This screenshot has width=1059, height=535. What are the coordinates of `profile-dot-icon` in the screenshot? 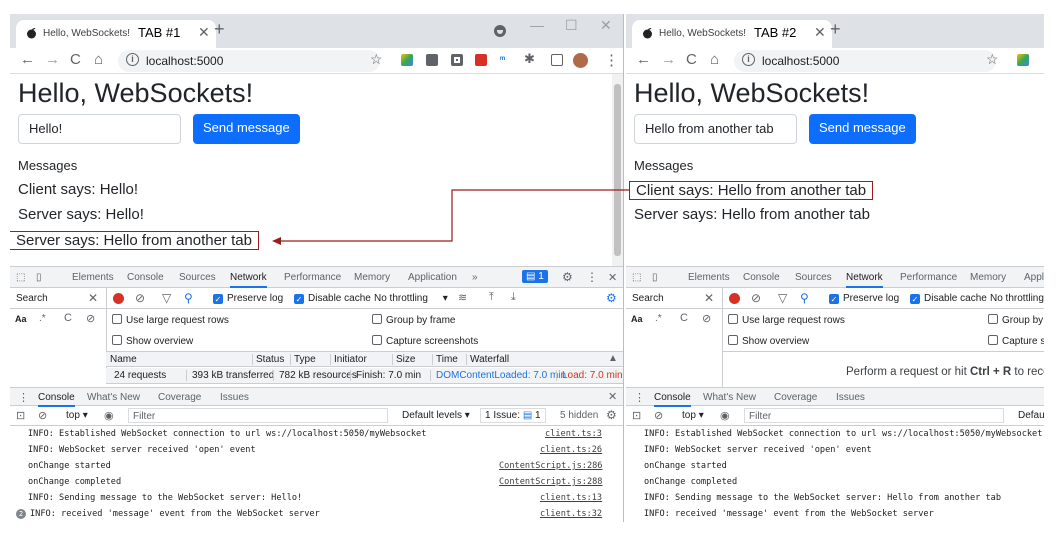 It's located at (500, 31).